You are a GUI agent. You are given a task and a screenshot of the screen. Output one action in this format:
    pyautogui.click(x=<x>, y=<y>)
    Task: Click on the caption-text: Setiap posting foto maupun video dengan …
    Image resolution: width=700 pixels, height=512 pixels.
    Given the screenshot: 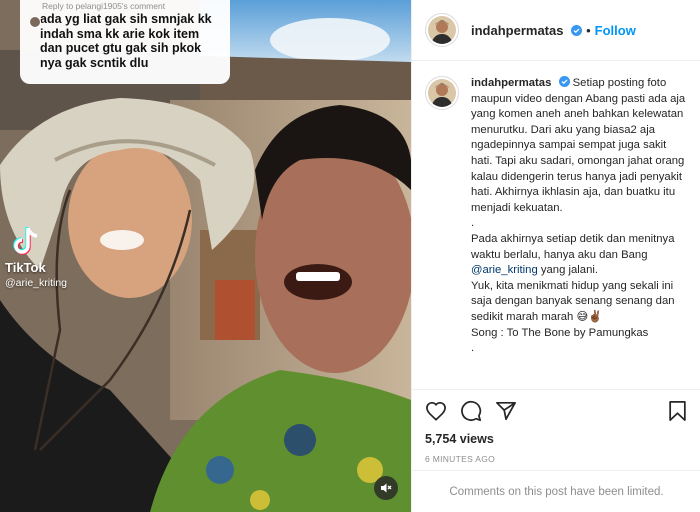 What is the action you would take?
    pyautogui.click(x=578, y=169)
    